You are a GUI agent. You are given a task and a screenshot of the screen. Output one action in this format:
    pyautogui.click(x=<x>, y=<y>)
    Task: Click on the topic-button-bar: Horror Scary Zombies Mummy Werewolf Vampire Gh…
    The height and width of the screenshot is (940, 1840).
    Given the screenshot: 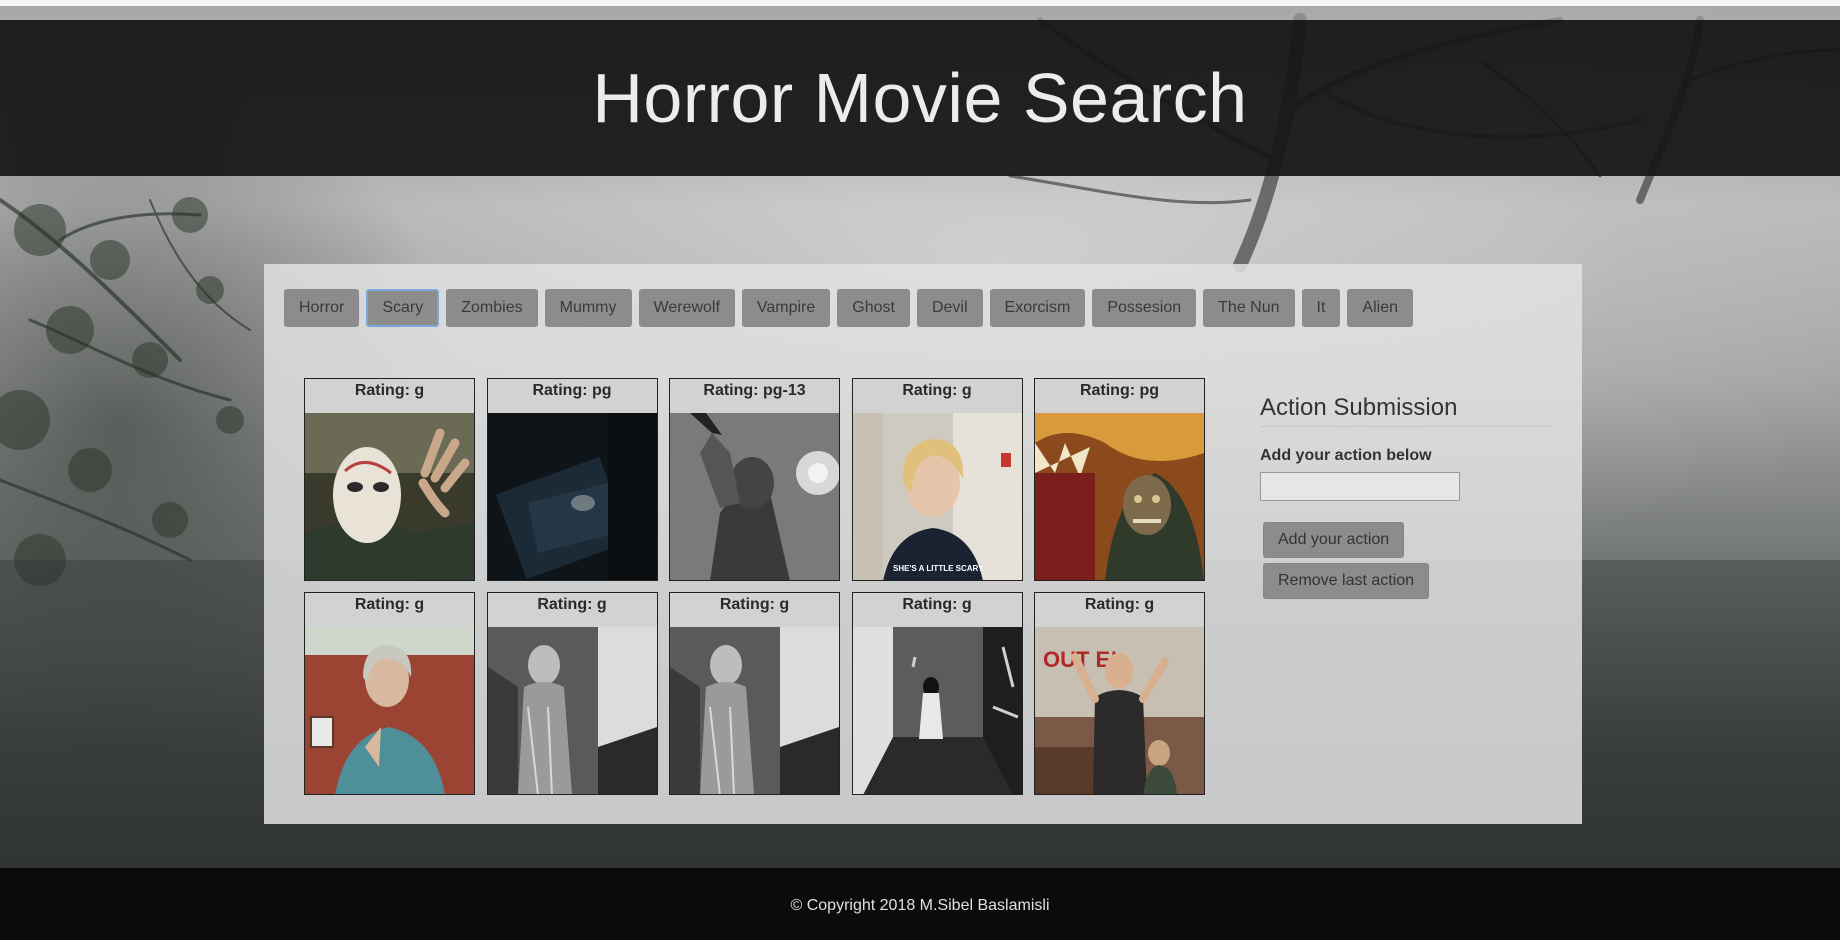 What is the action you would take?
    pyautogui.click(x=848, y=308)
    